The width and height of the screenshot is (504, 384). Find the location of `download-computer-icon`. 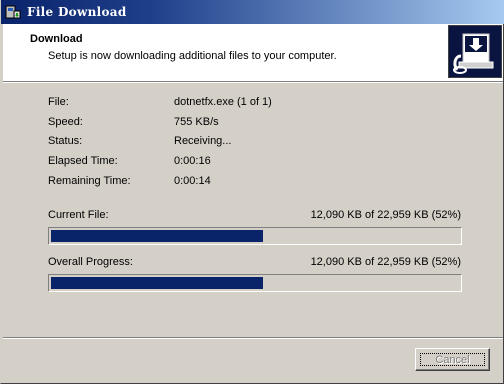

download-computer-icon is located at coordinates (475, 51).